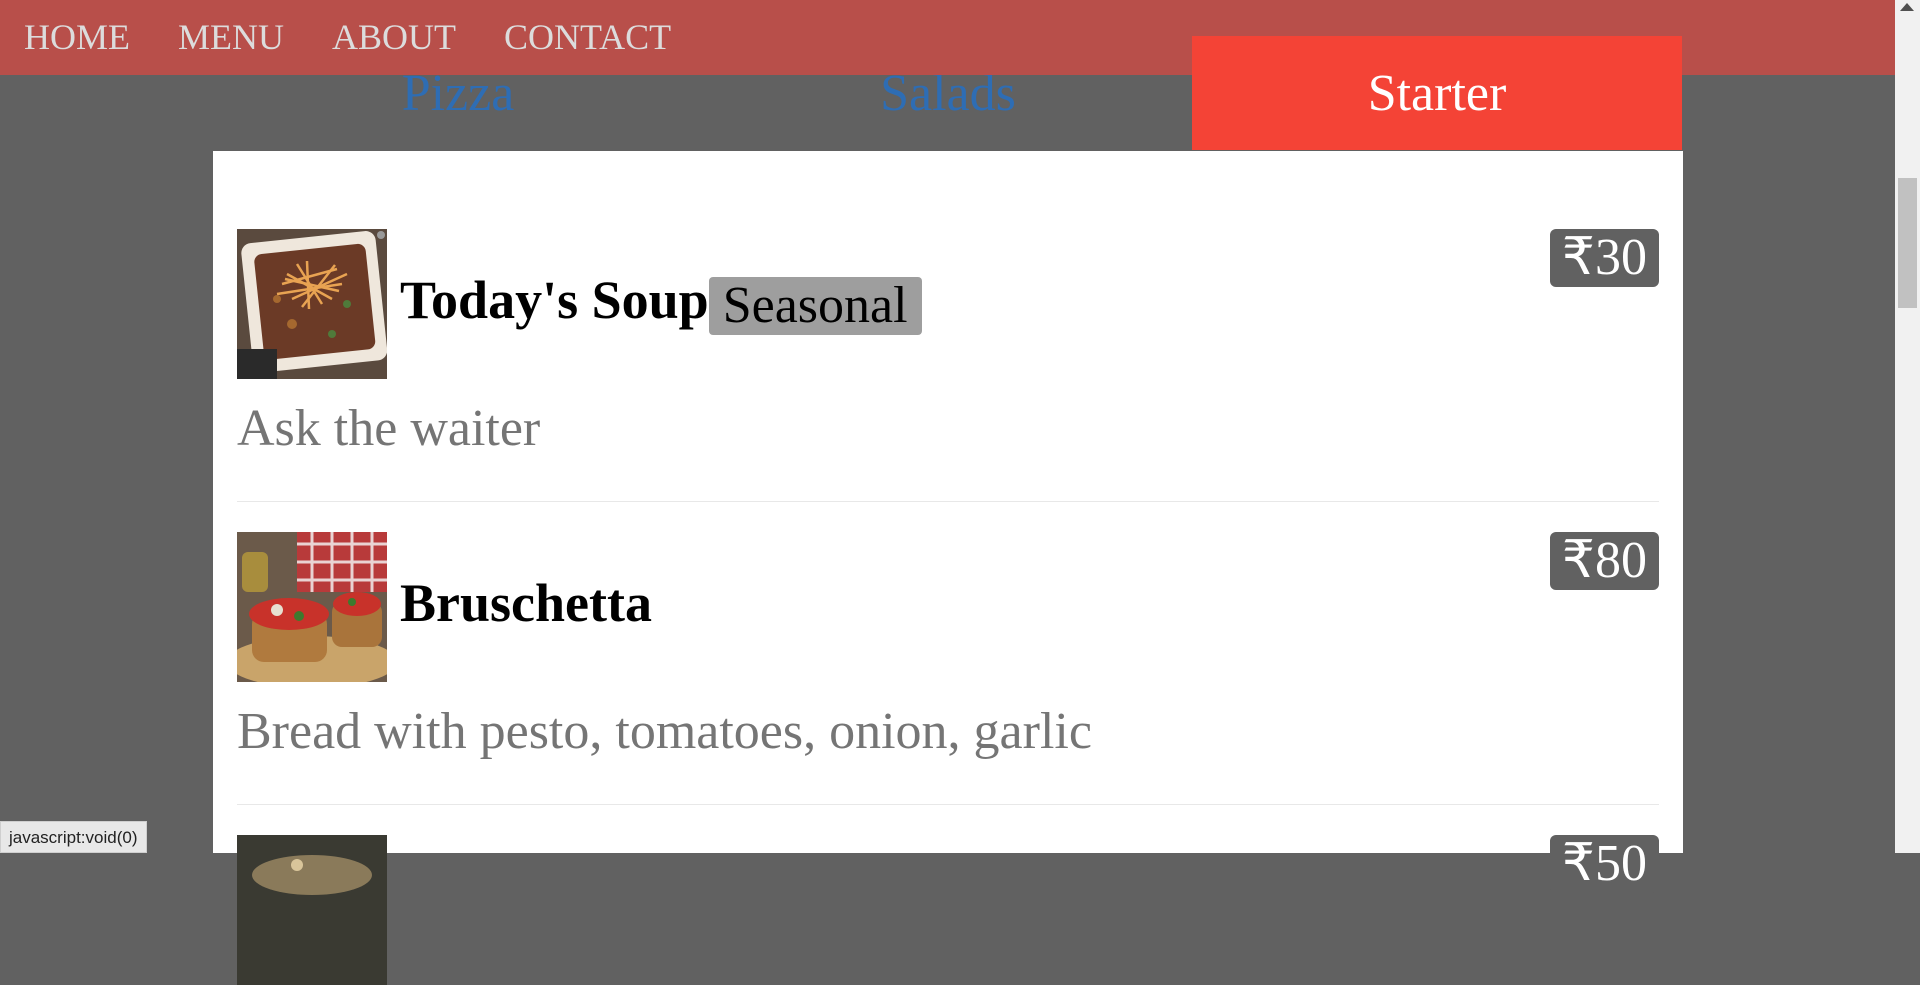 This screenshot has height=985, width=1920. What do you see at coordinates (1604, 258) in the screenshot?
I see `price-badge: ₹30` at bounding box center [1604, 258].